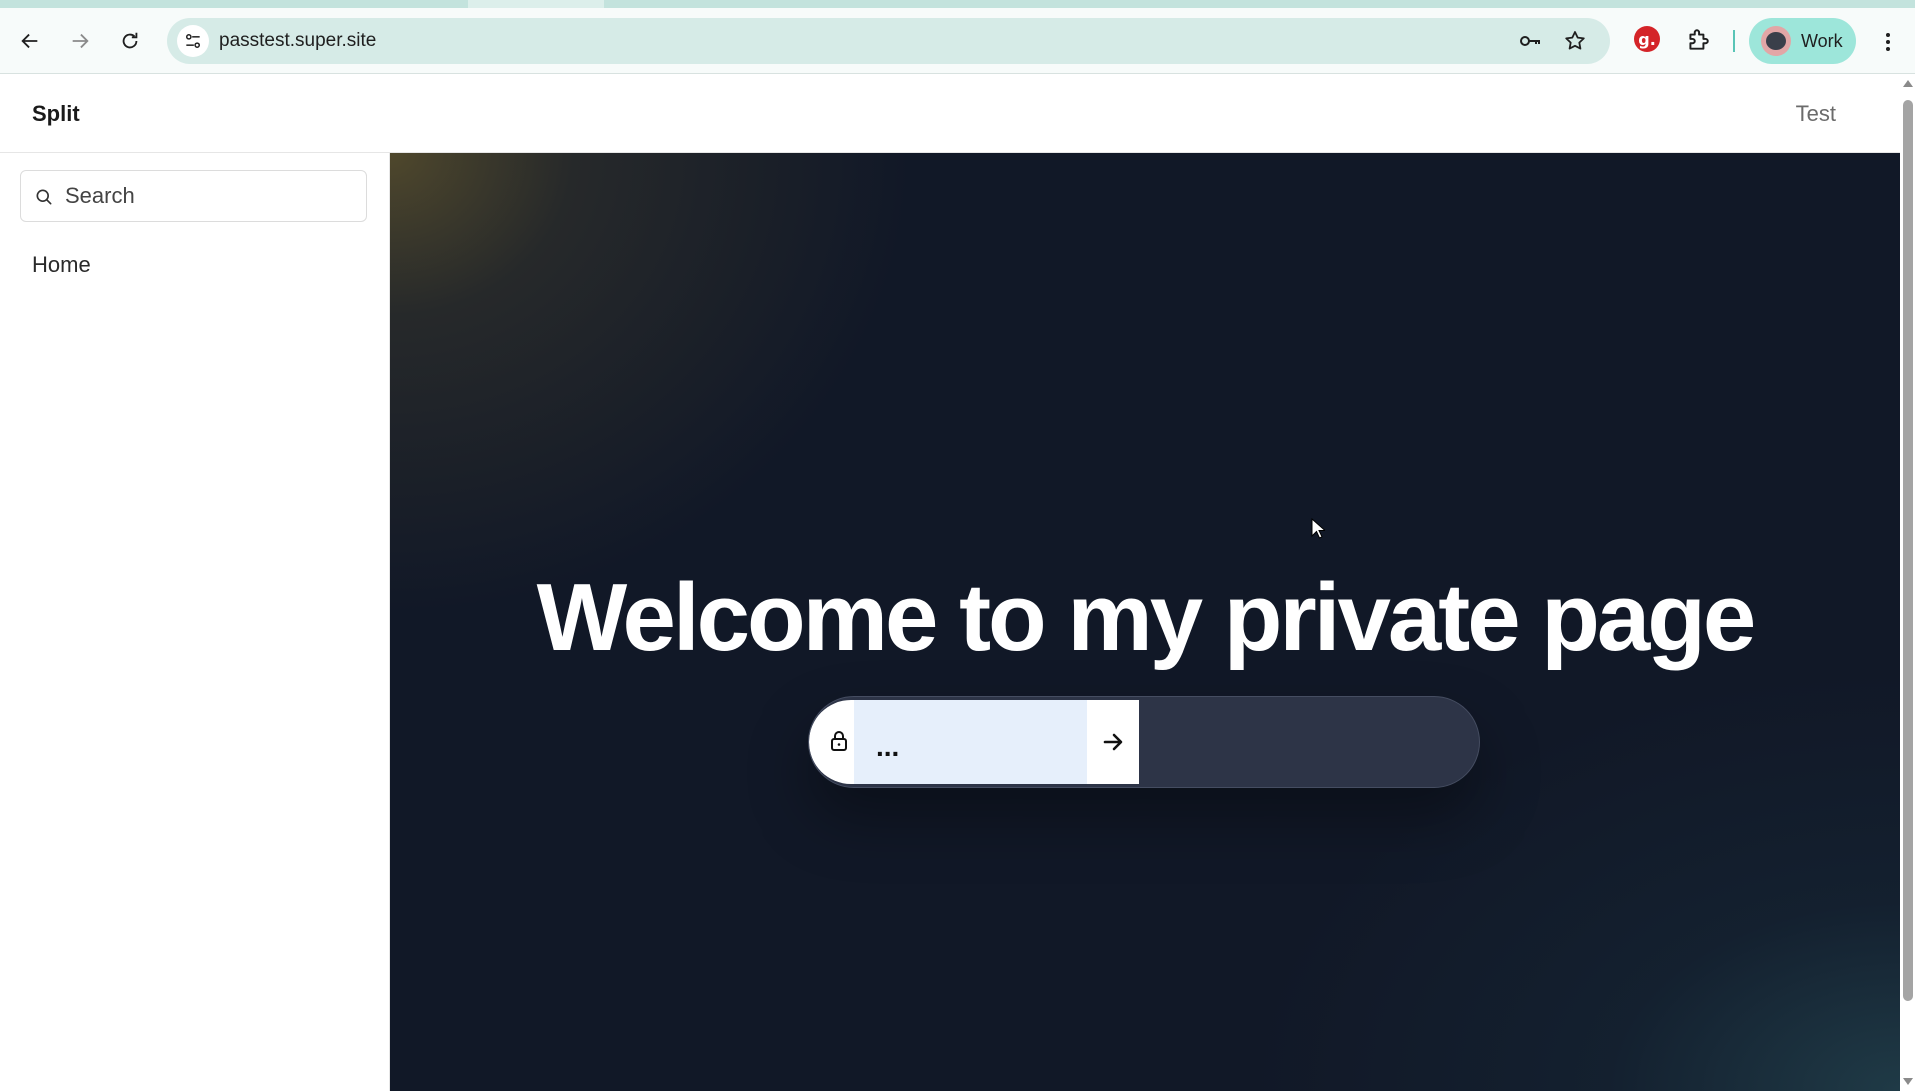 The height and width of the screenshot is (1091, 1915). What do you see at coordinates (888, 41) in the screenshot?
I see `address-bar: passtest.super.site` at bounding box center [888, 41].